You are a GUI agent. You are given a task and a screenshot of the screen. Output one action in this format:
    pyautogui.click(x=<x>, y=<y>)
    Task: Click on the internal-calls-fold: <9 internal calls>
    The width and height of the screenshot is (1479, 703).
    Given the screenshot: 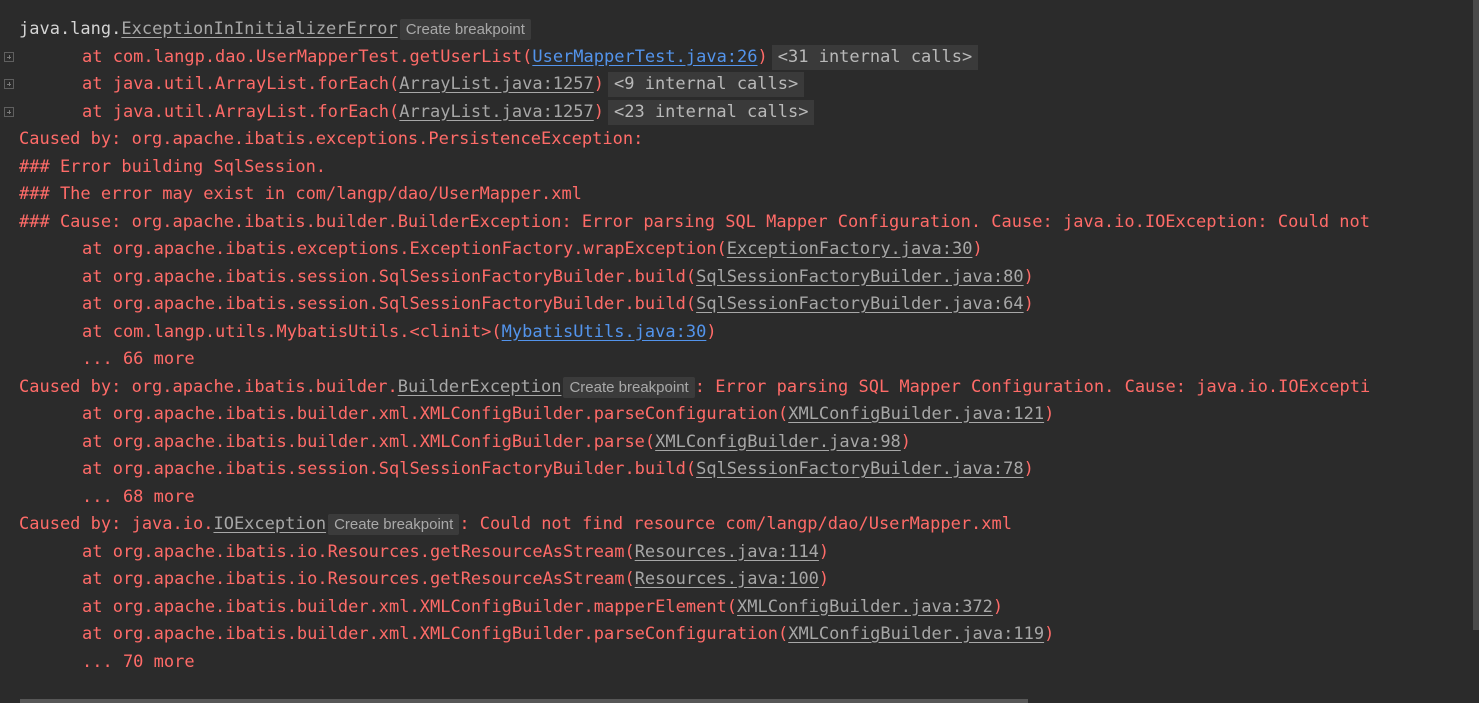 What is the action you would take?
    pyautogui.click(x=706, y=84)
    